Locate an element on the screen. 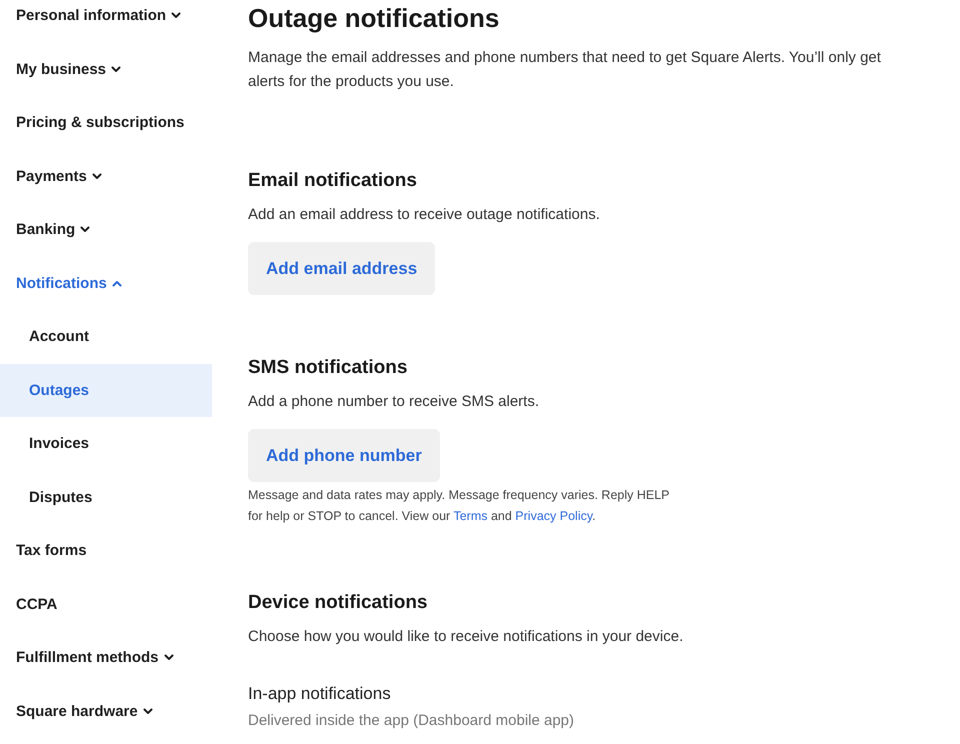  policy-link: Terms is located at coordinates (470, 516).